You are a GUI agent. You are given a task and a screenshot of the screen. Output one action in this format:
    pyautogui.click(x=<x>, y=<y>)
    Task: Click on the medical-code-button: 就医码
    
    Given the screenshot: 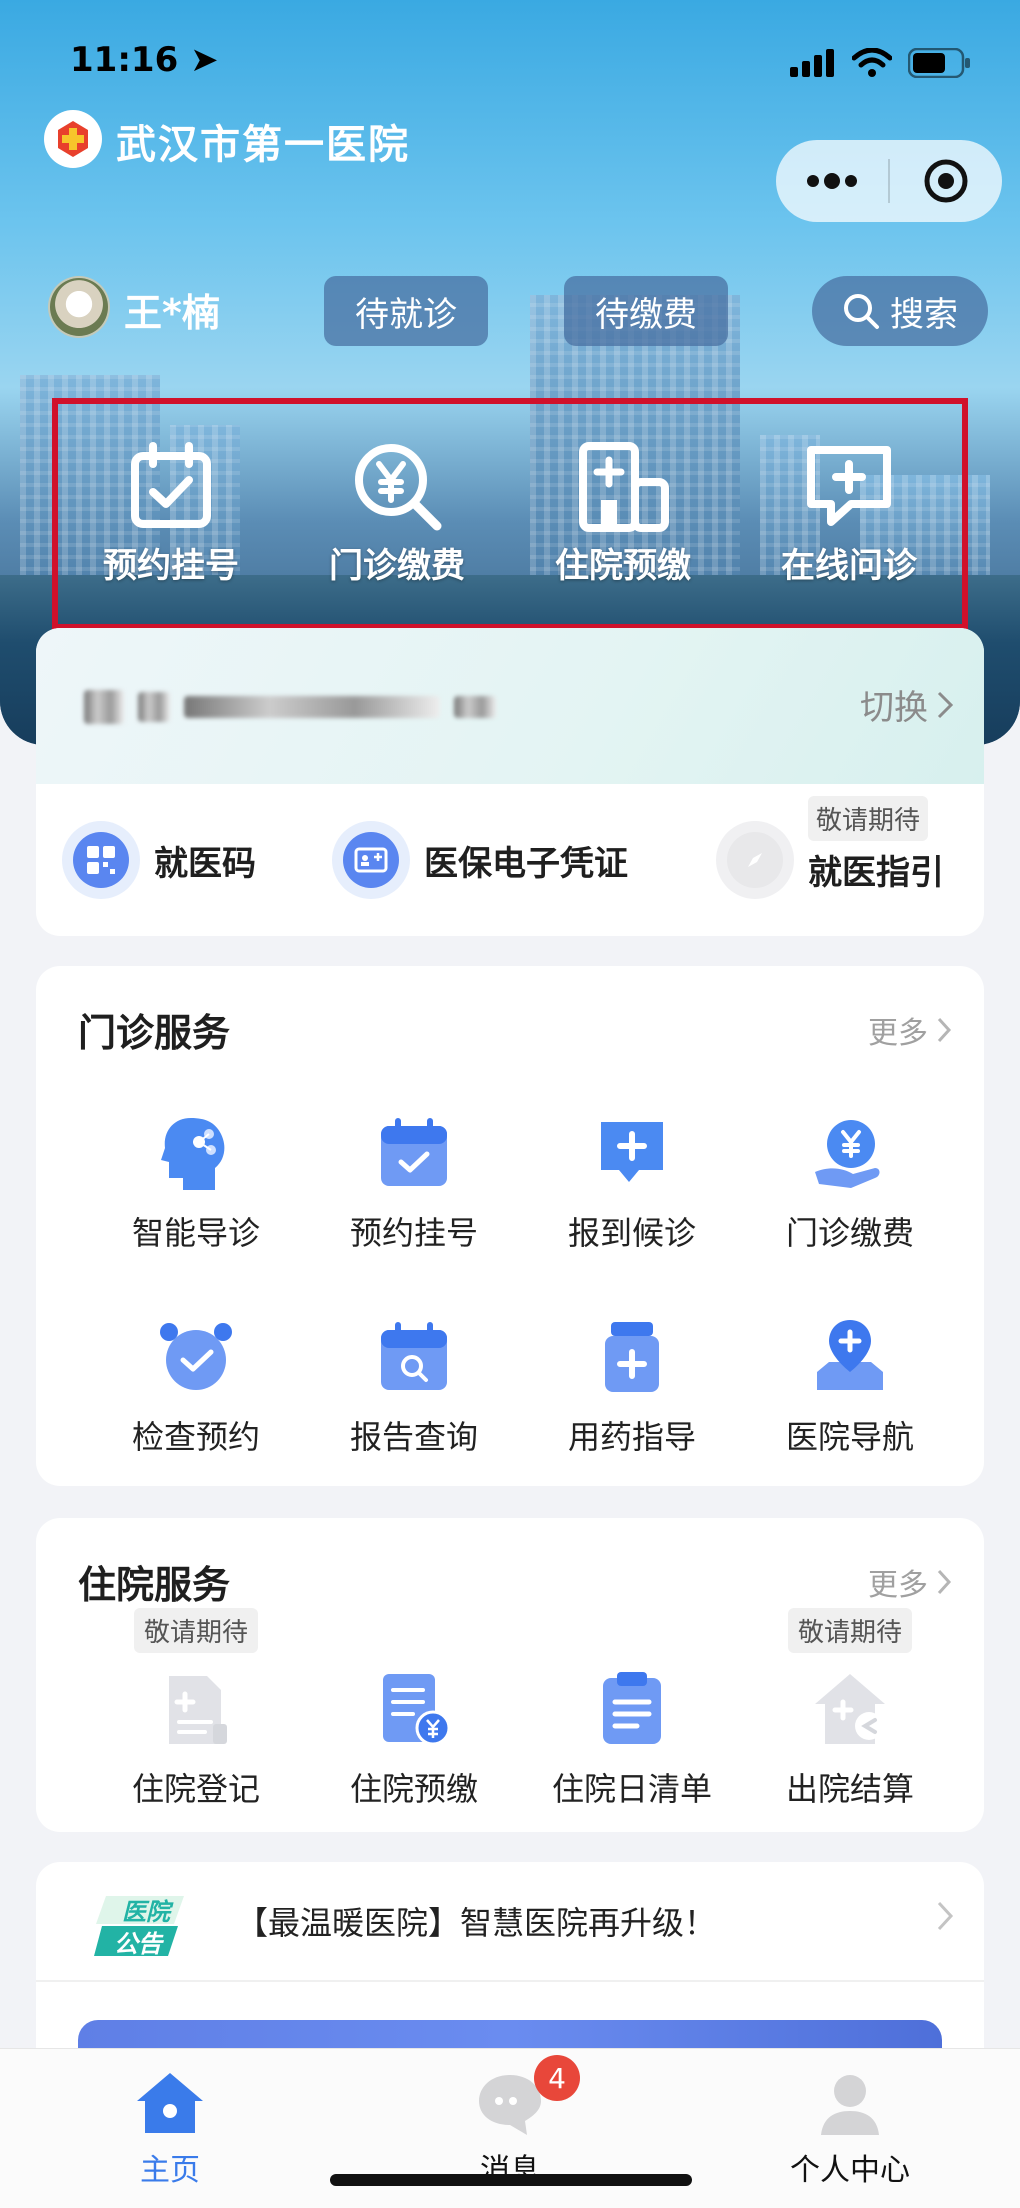 What is the action you would take?
    pyautogui.click(x=159, y=860)
    